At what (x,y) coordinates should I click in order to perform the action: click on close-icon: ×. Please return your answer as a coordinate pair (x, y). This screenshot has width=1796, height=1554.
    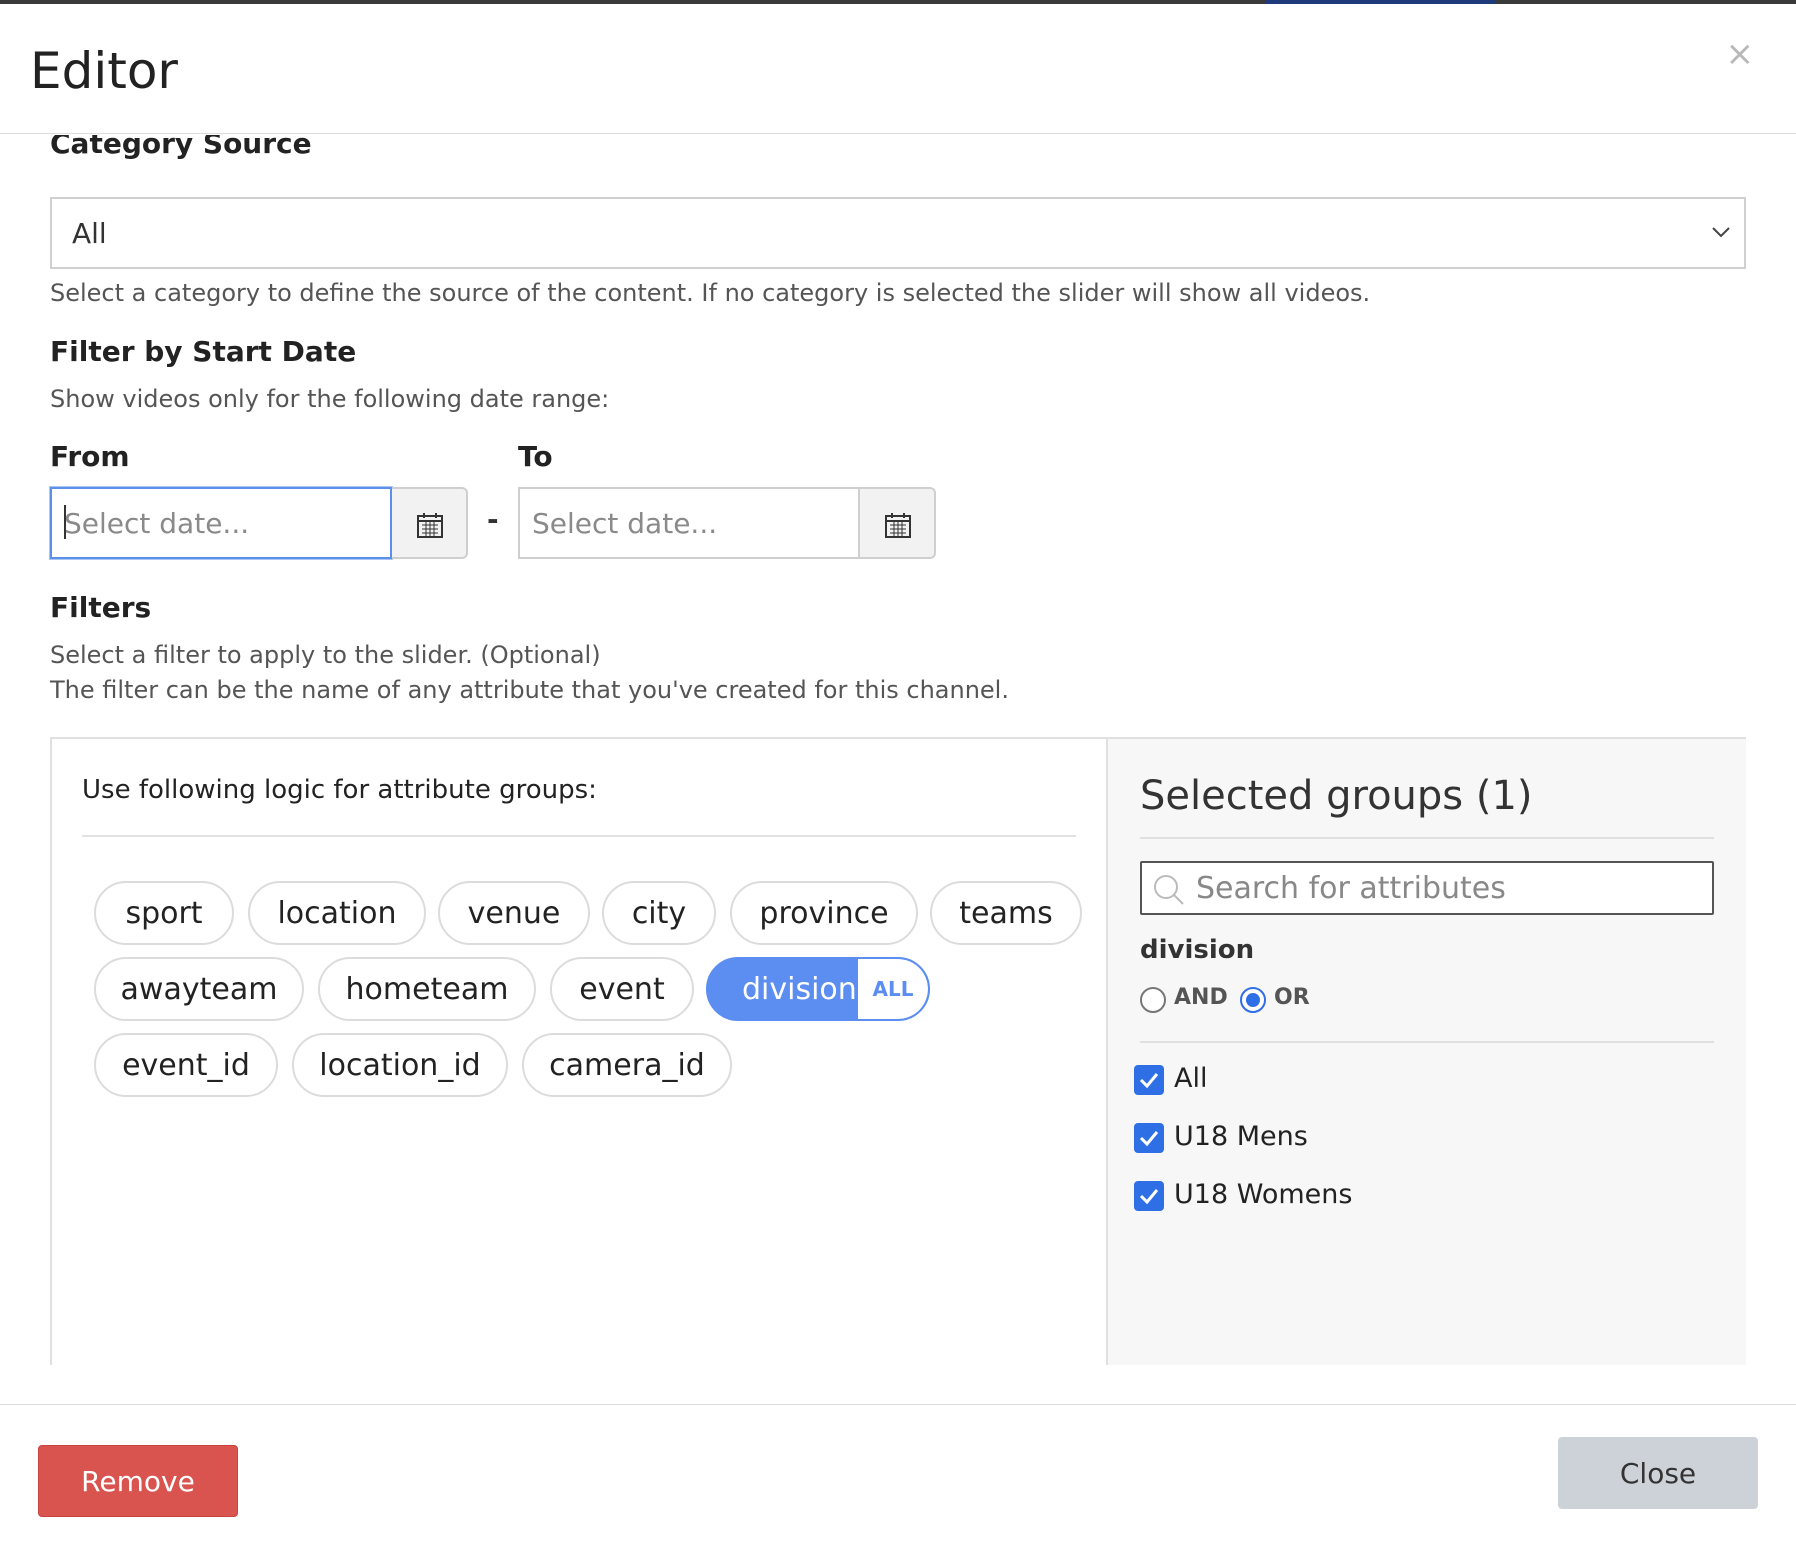
    Looking at the image, I should click on (1740, 54).